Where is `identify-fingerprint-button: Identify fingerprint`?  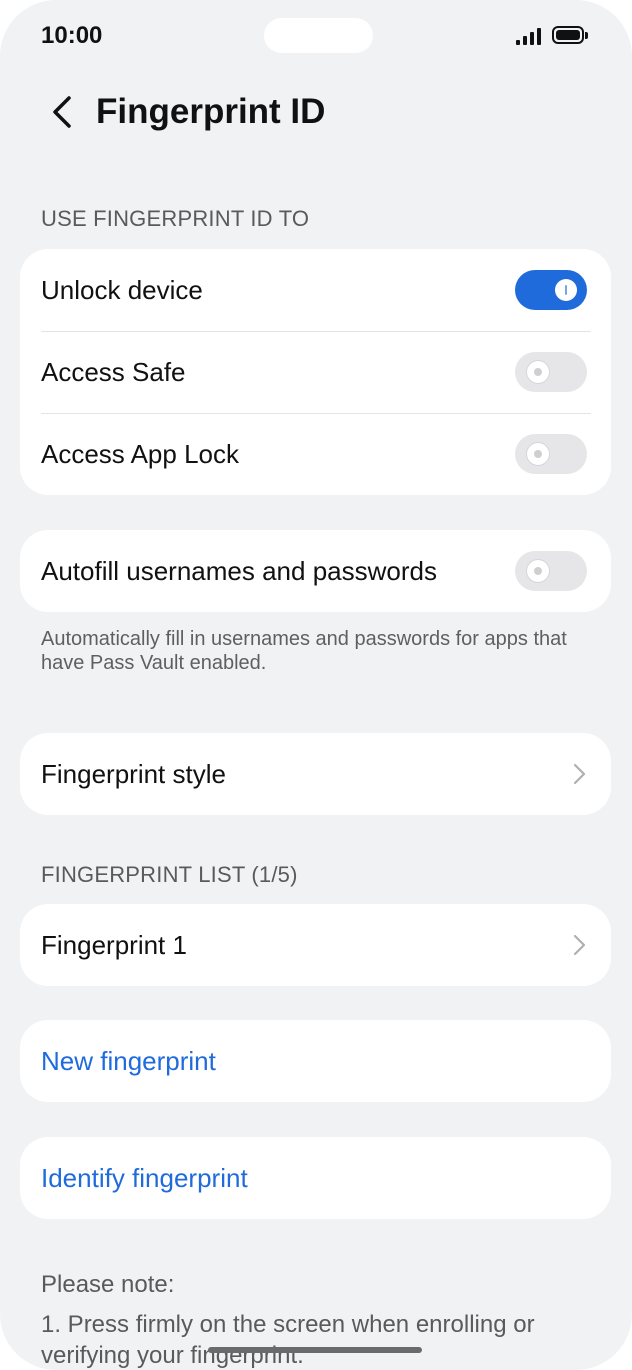
identify-fingerprint-button: Identify fingerprint is located at coordinates (315, 1178).